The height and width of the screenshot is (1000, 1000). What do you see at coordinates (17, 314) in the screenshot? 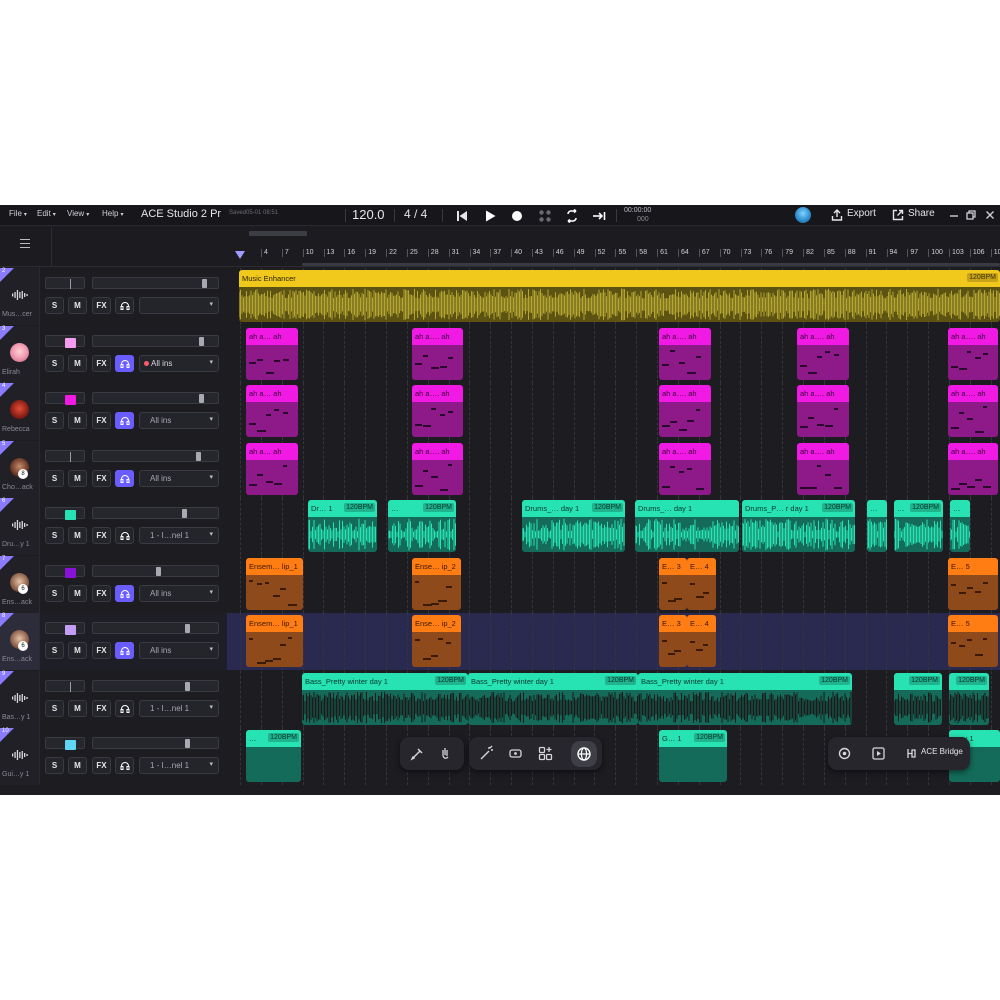
I see `track-name: Mus…cer` at bounding box center [17, 314].